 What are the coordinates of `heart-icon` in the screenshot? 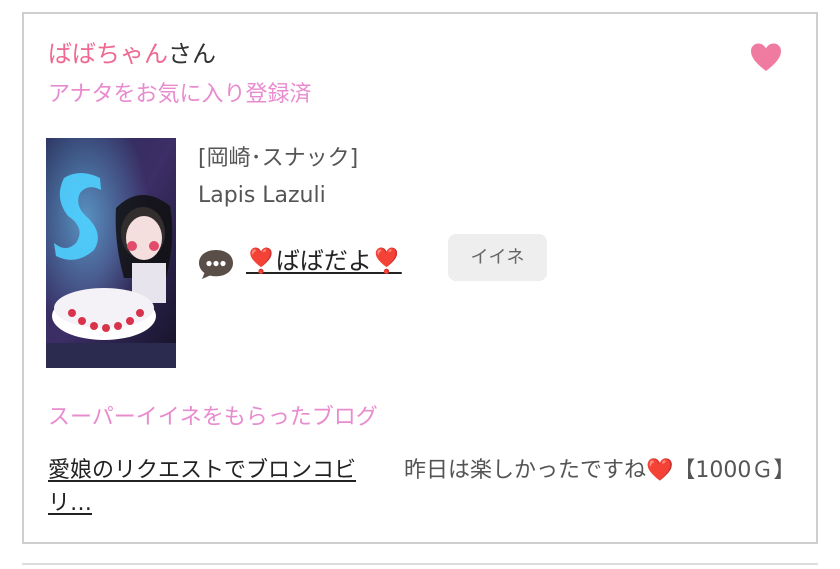 It's located at (766, 57).